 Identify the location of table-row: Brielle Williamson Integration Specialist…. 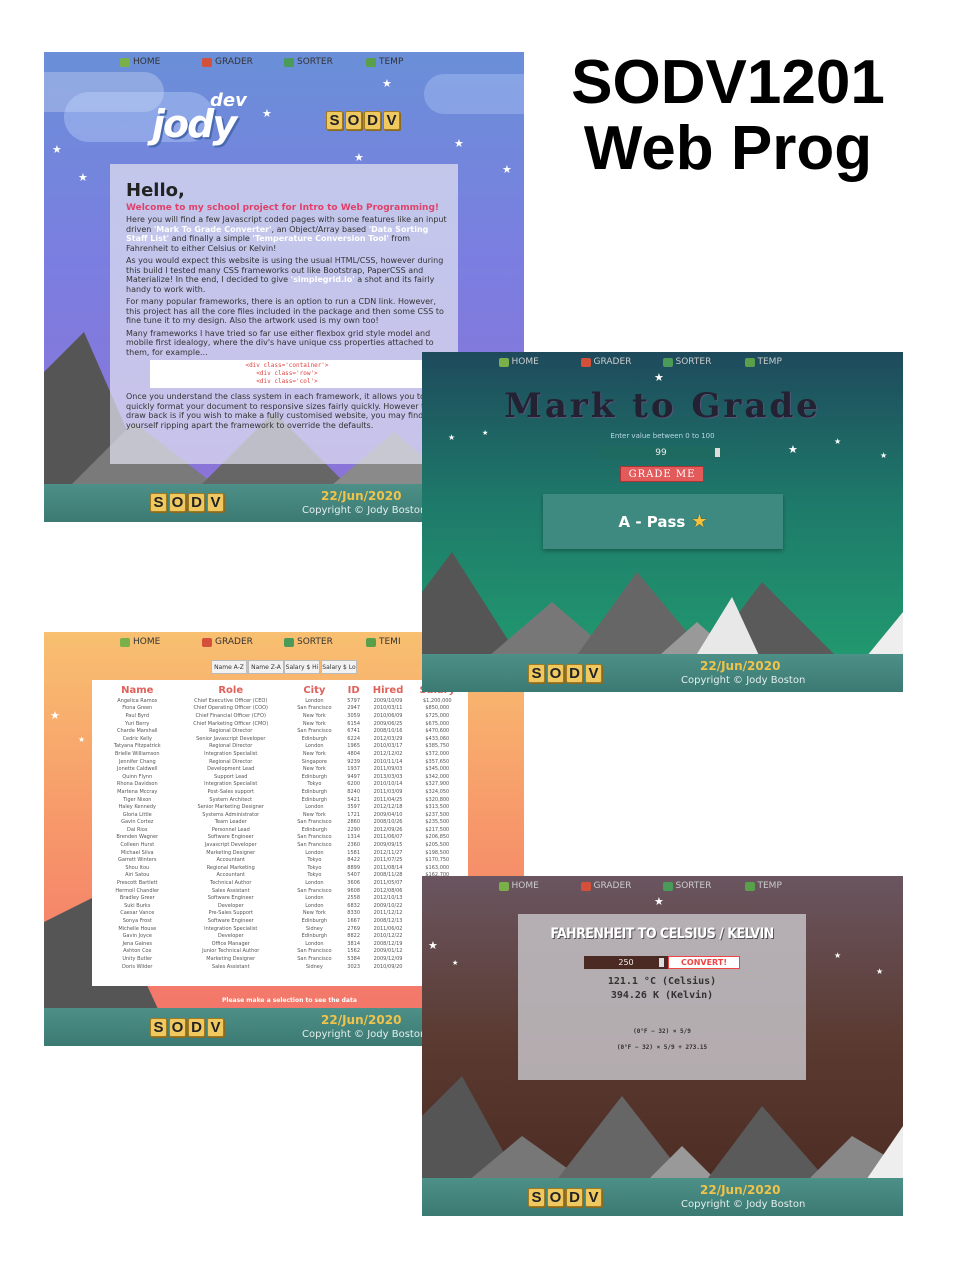
(280, 754).